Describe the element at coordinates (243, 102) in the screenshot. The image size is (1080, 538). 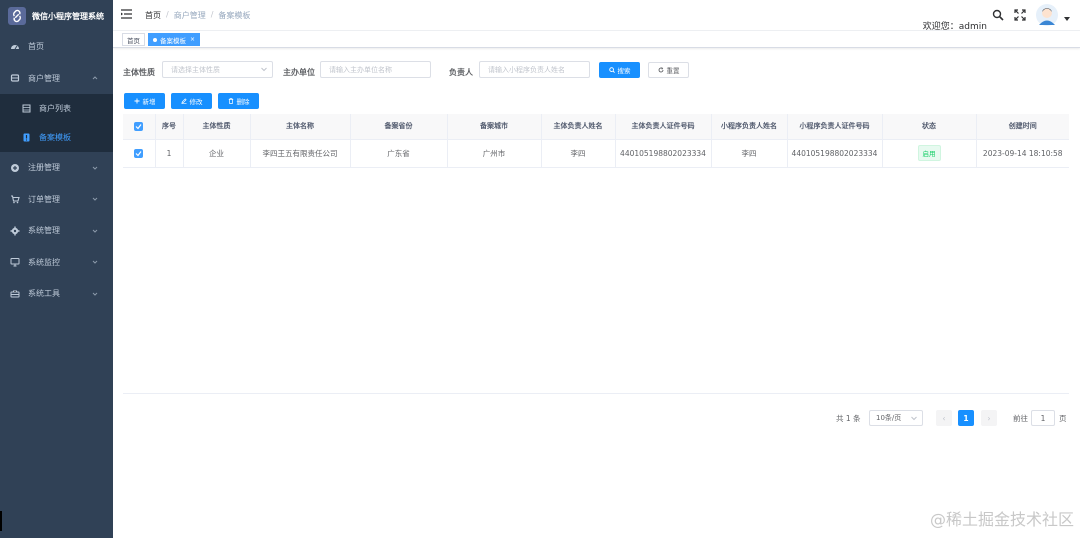
I see `delete-button-label: 删除` at that location.